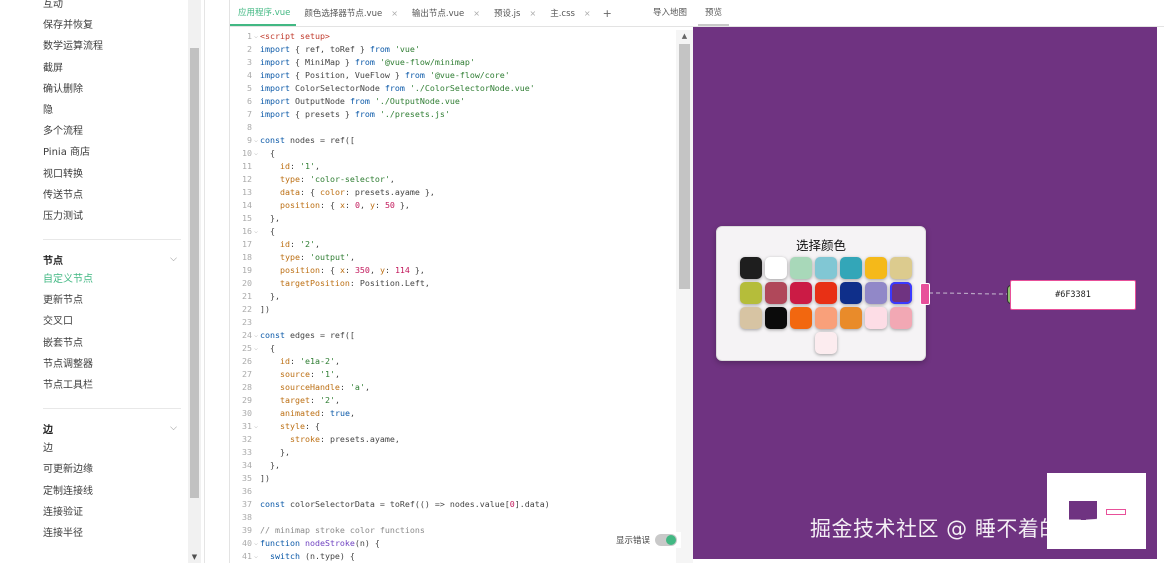 This screenshot has height=563, width=1164. I want to click on sidebar-item: 连接半径, so click(90, 533).